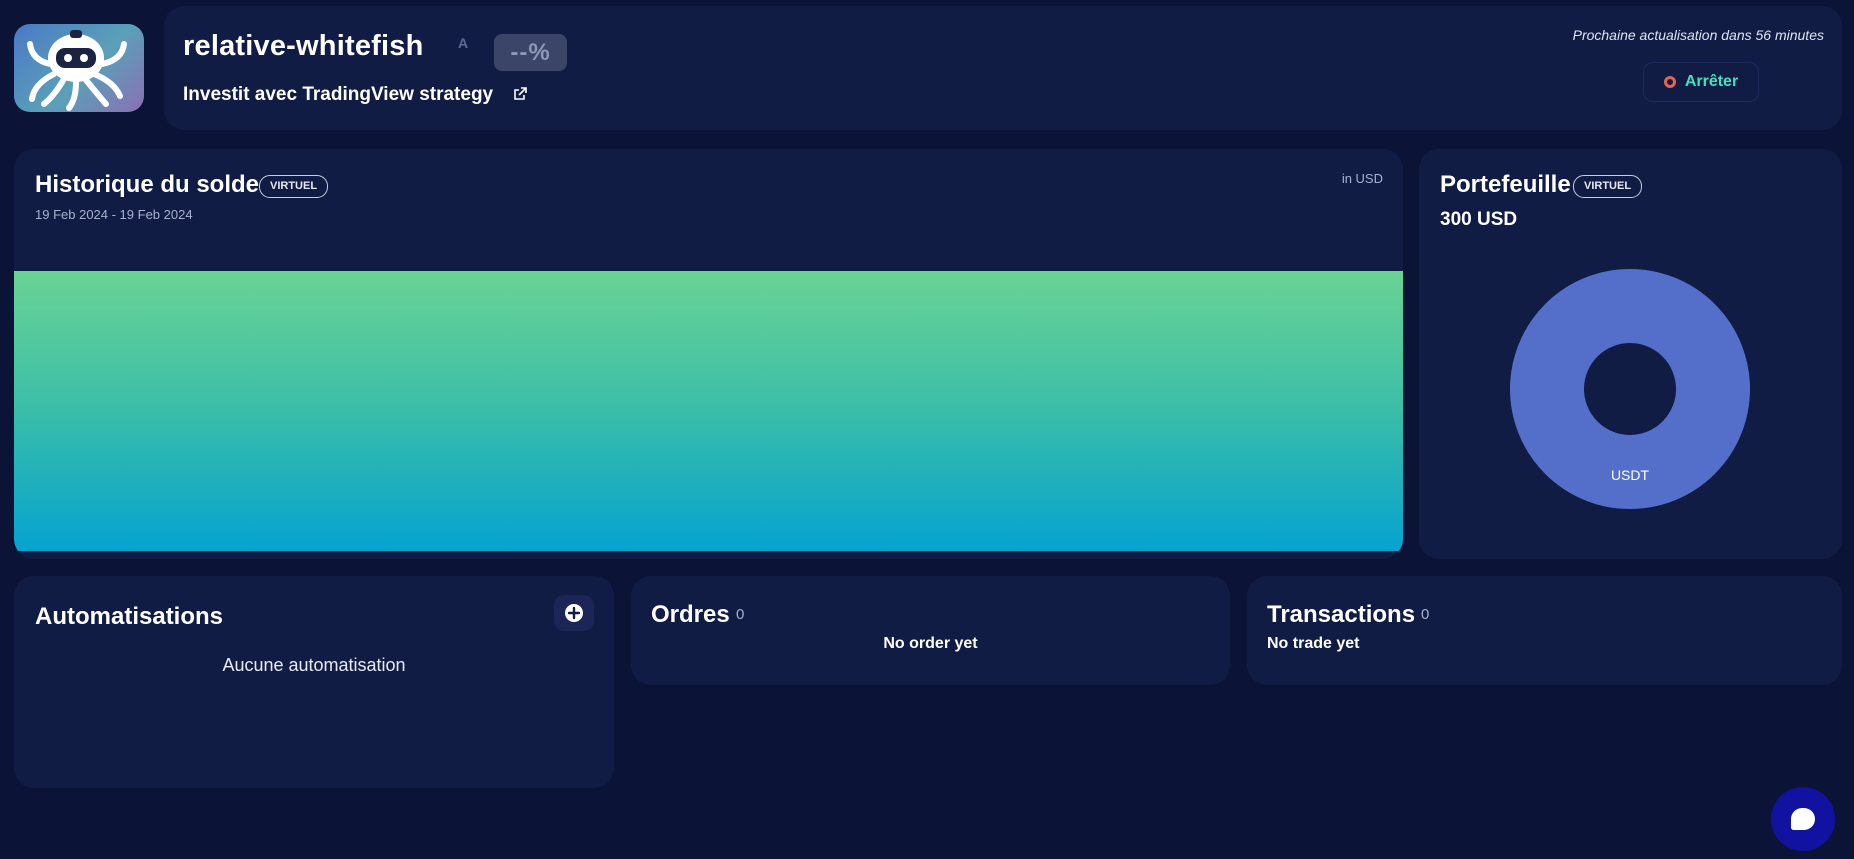 Image resolution: width=1854 pixels, height=859 pixels. Describe the element at coordinates (1711, 81) in the screenshot. I see `stop-label: Arrêter` at that location.